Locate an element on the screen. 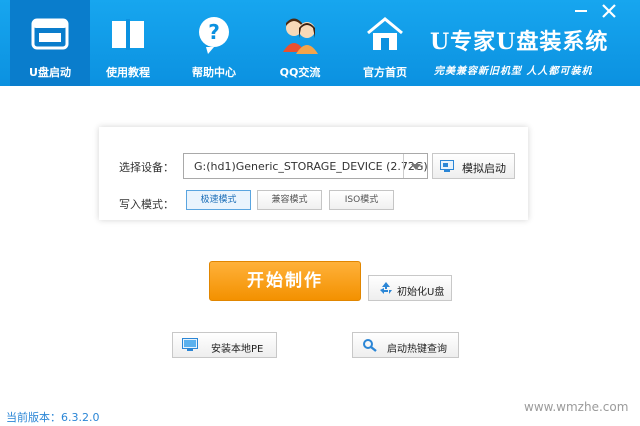 This screenshot has height=426, width=640. device-select-value: G:(hd1)Generic_STORAGE_DEVICE (2.72G) is located at coordinates (311, 166).